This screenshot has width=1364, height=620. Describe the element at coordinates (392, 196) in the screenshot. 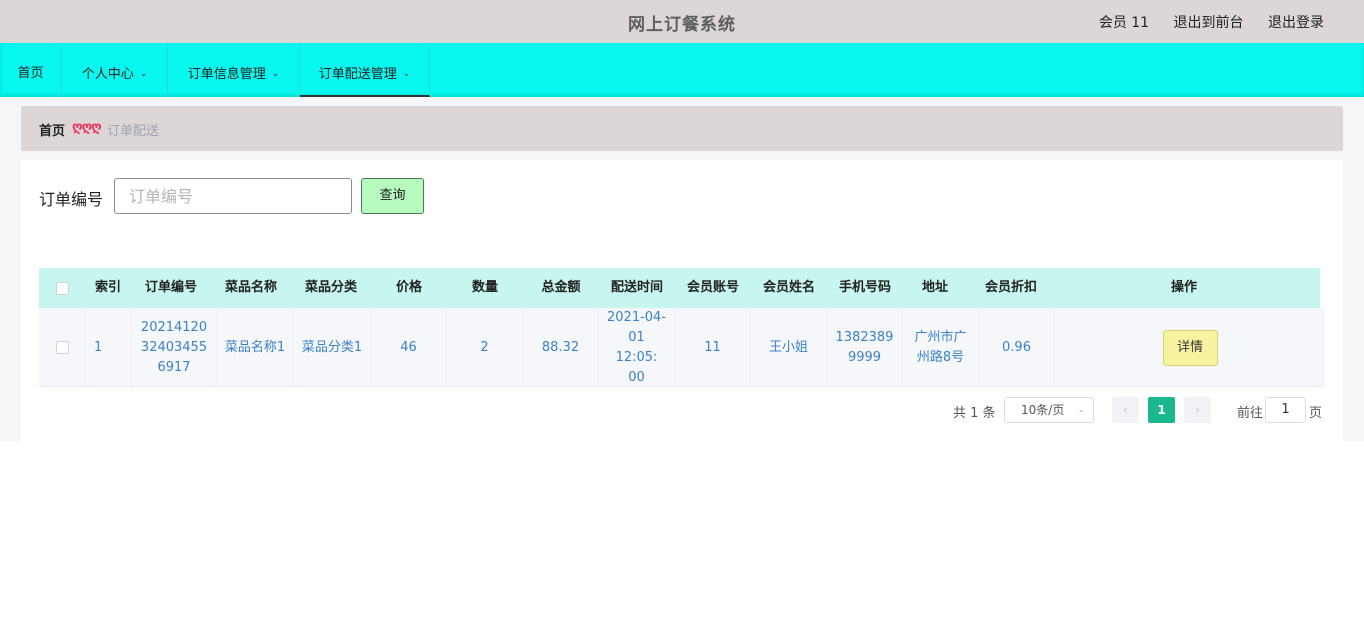

I see `query-button: 查询` at that location.